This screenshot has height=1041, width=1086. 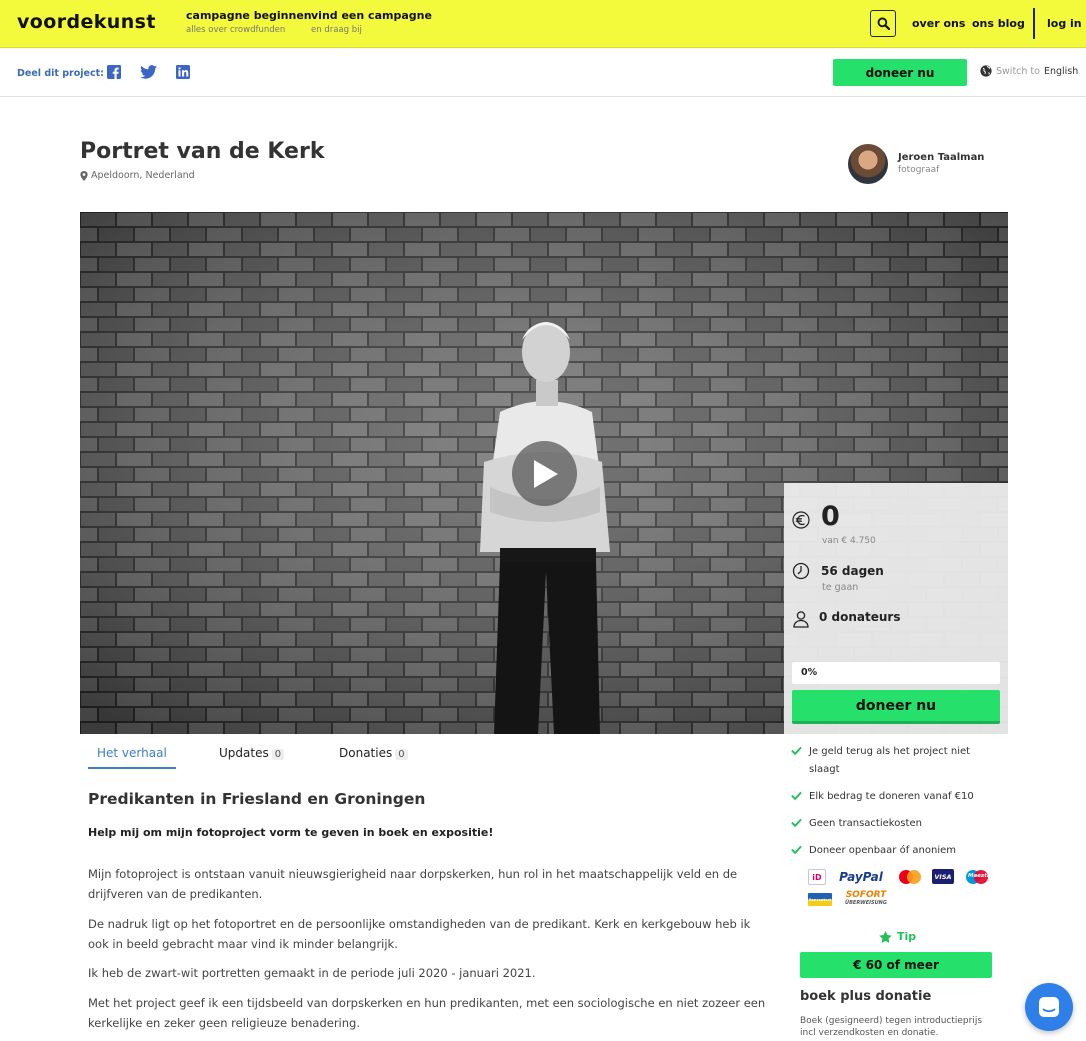 I want to click on chat-icon, so click(x=1049, y=1007).